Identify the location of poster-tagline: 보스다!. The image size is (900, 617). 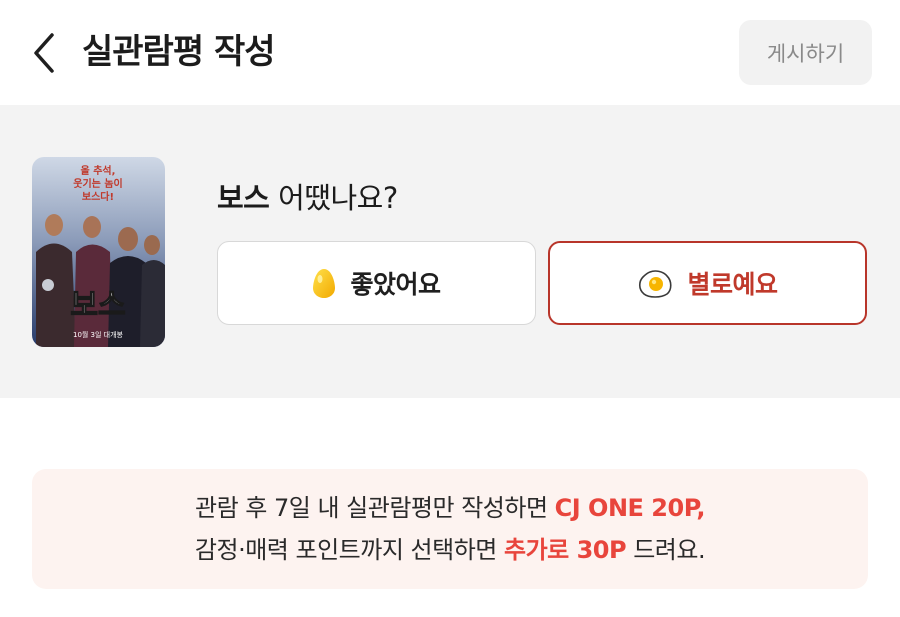
(98, 196).